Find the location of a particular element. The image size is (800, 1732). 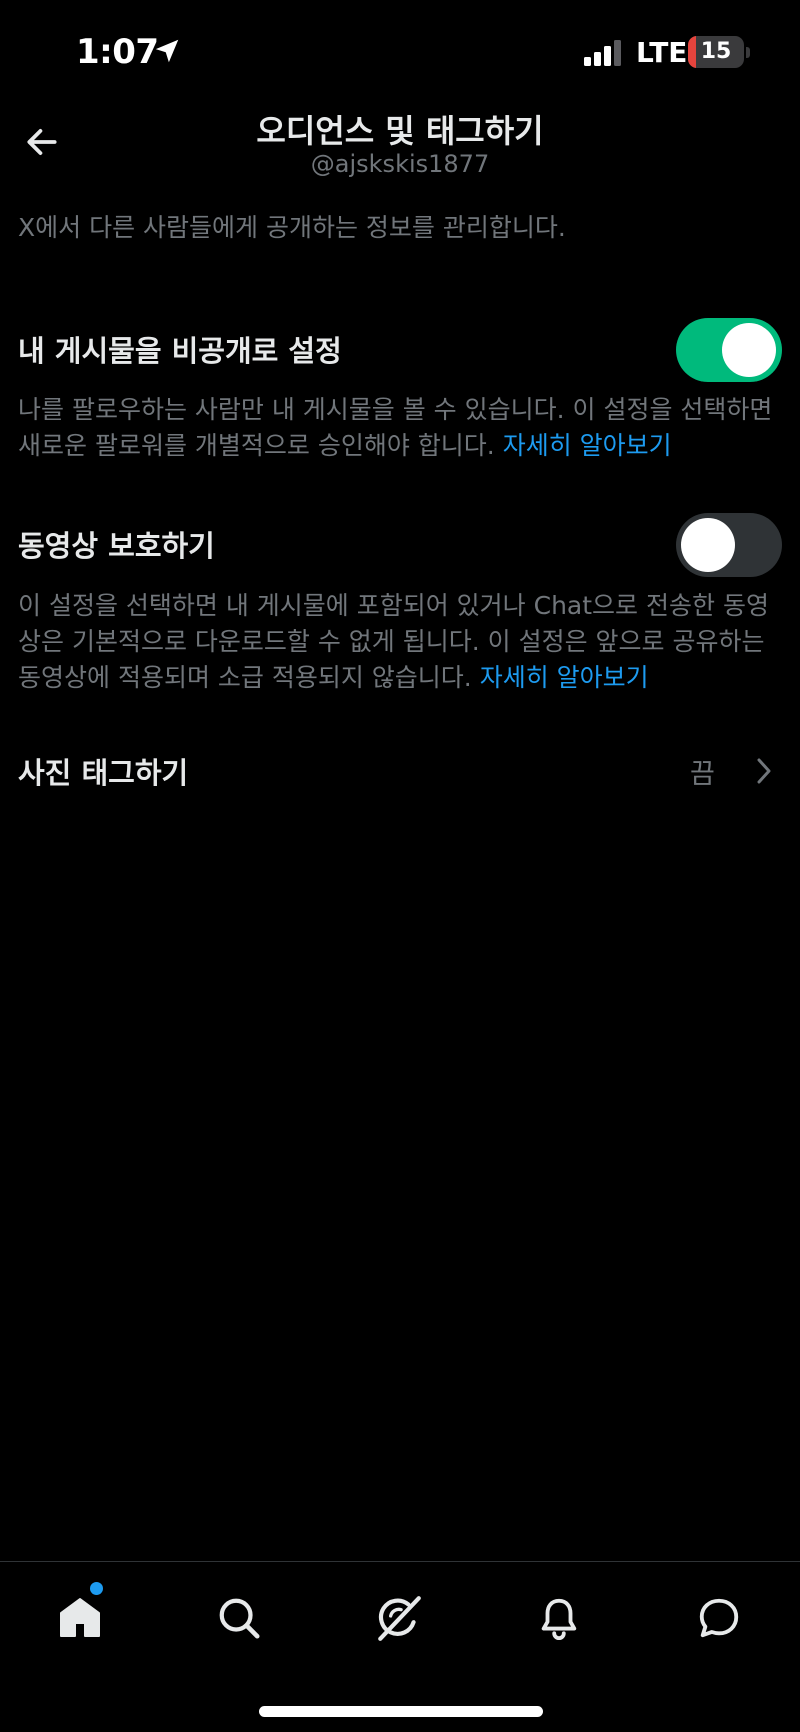

nav-chat is located at coordinates (719, 1618).